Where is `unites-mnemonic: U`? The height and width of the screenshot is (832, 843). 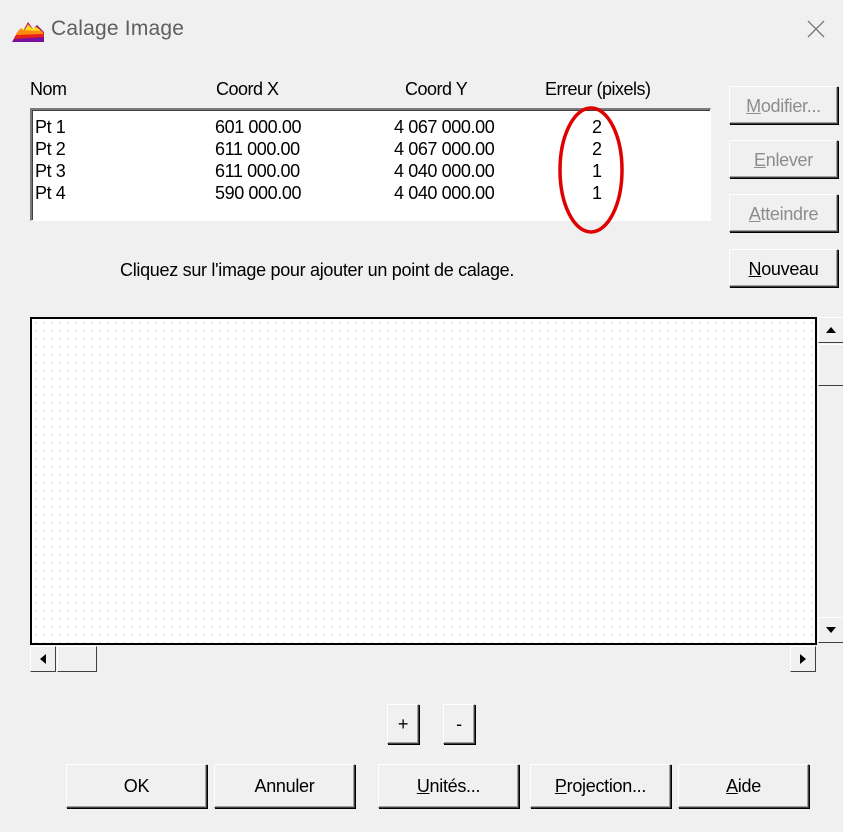 unites-mnemonic: U is located at coordinates (423, 786).